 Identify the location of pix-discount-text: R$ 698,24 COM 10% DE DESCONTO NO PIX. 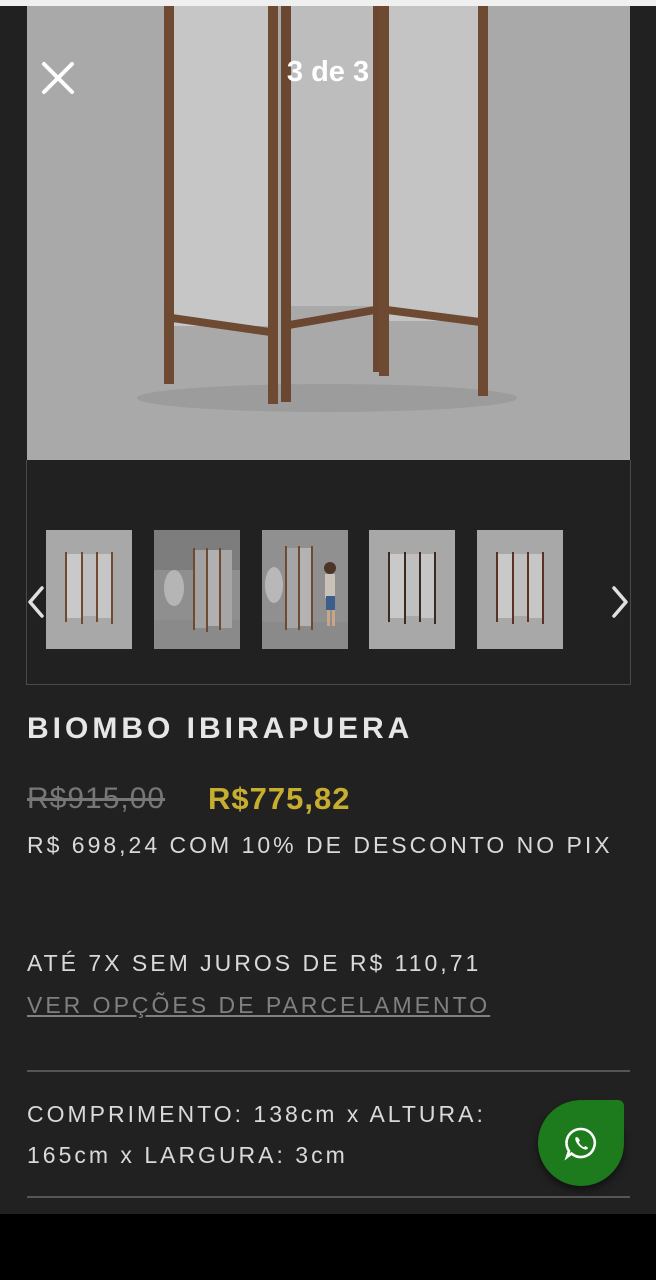
(320, 845).